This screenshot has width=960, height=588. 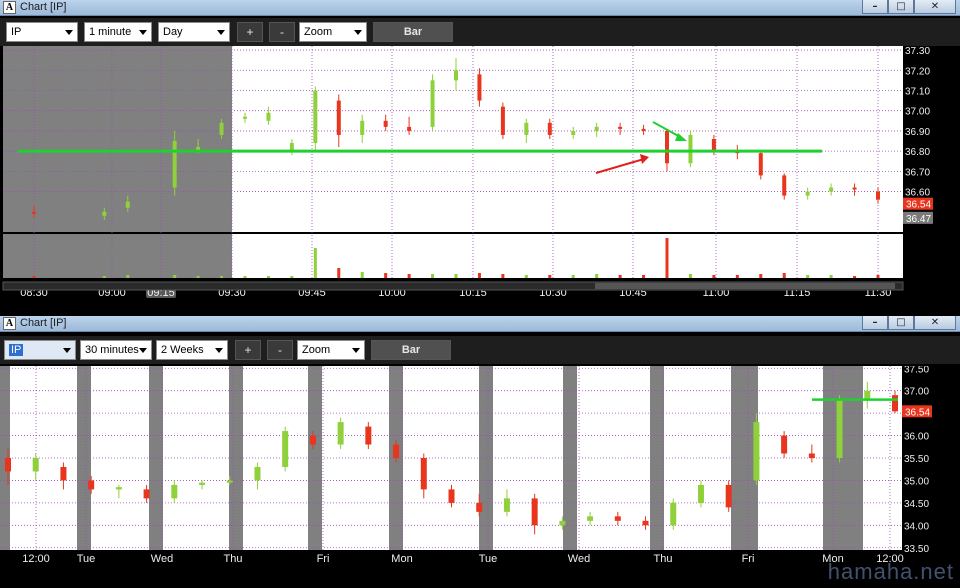 I want to click on y-tick-label: 34.00, so click(x=916, y=526).